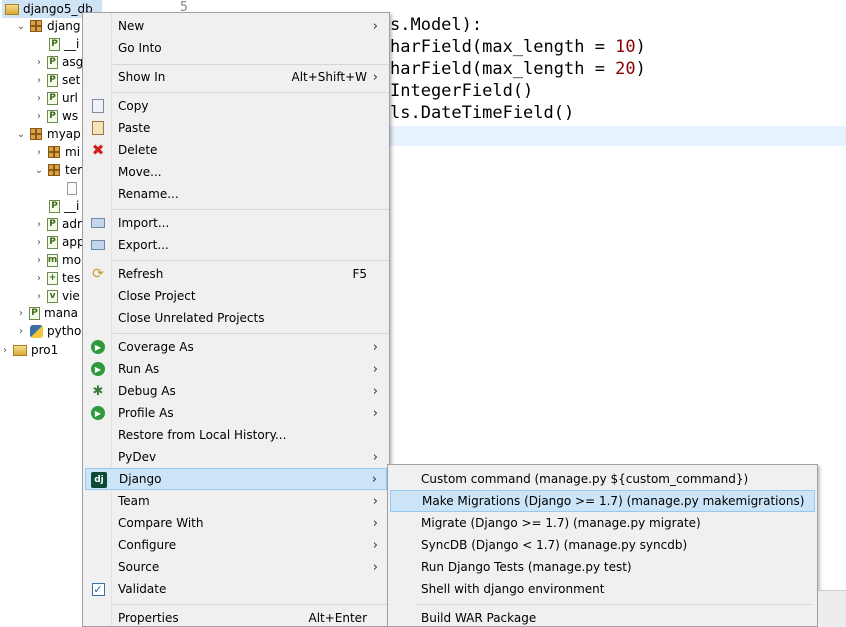 This screenshot has height=627, width=846. Describe the element at coordinates (602, 589) in the screenshot. I see `submenu-item-shell: Shell with django environment` at that location.